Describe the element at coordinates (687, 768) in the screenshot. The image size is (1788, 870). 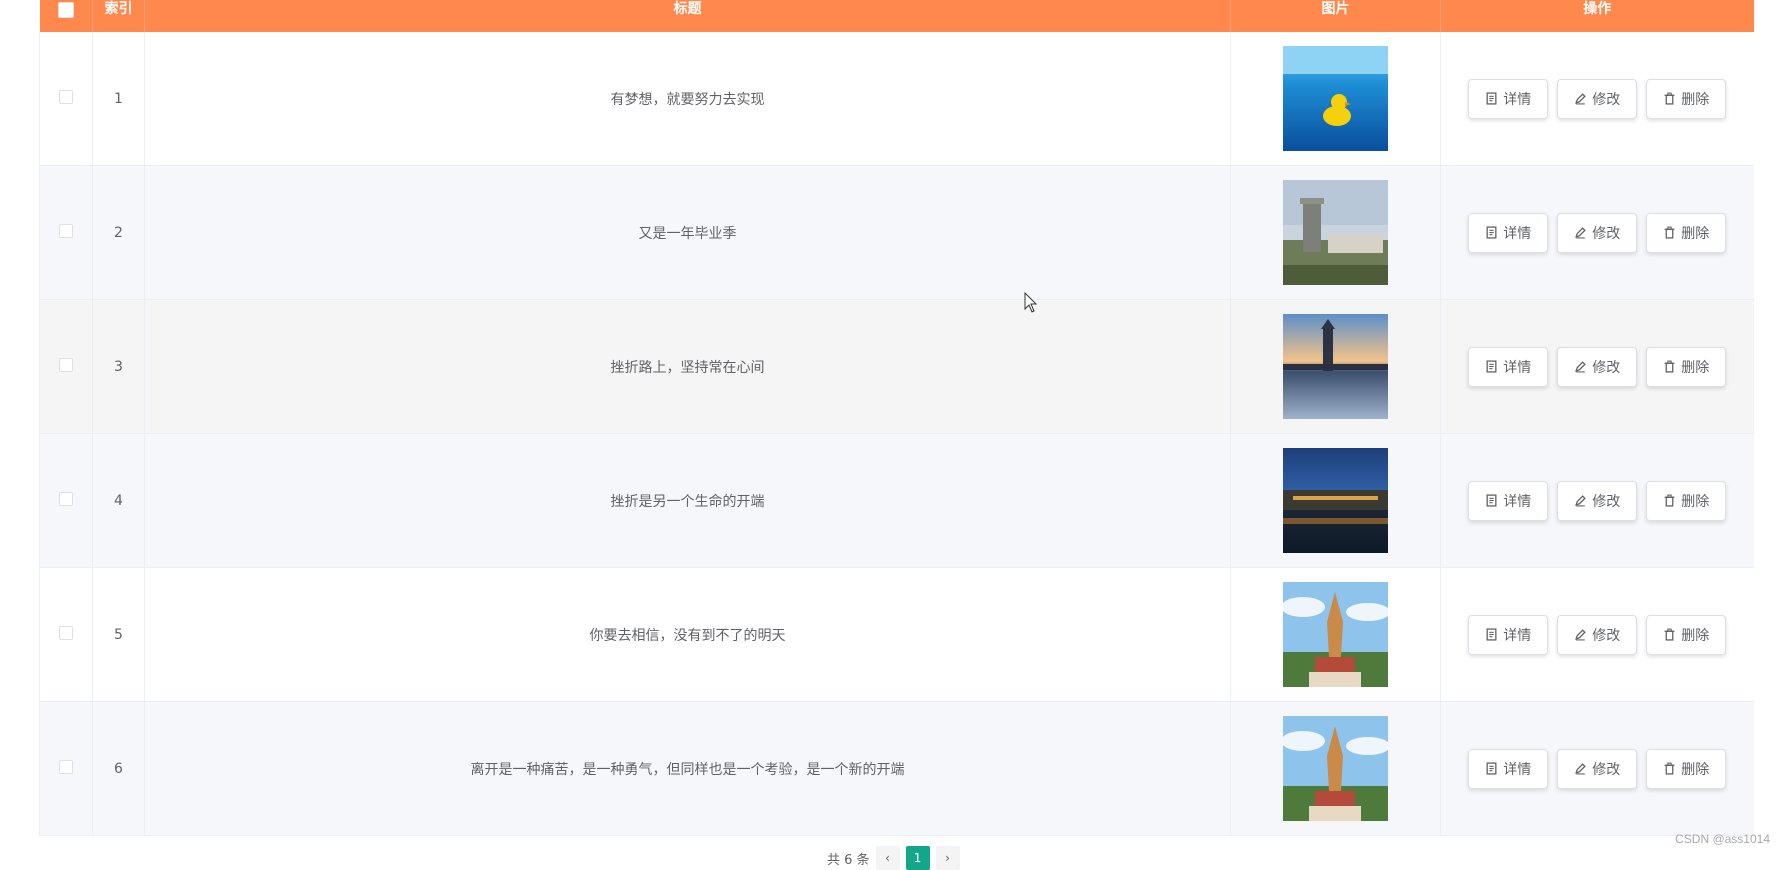
I see `row-title: 离开是一种痛苦，是一种勇气，但同样也是一个考验，是一个新的开端` at that location.